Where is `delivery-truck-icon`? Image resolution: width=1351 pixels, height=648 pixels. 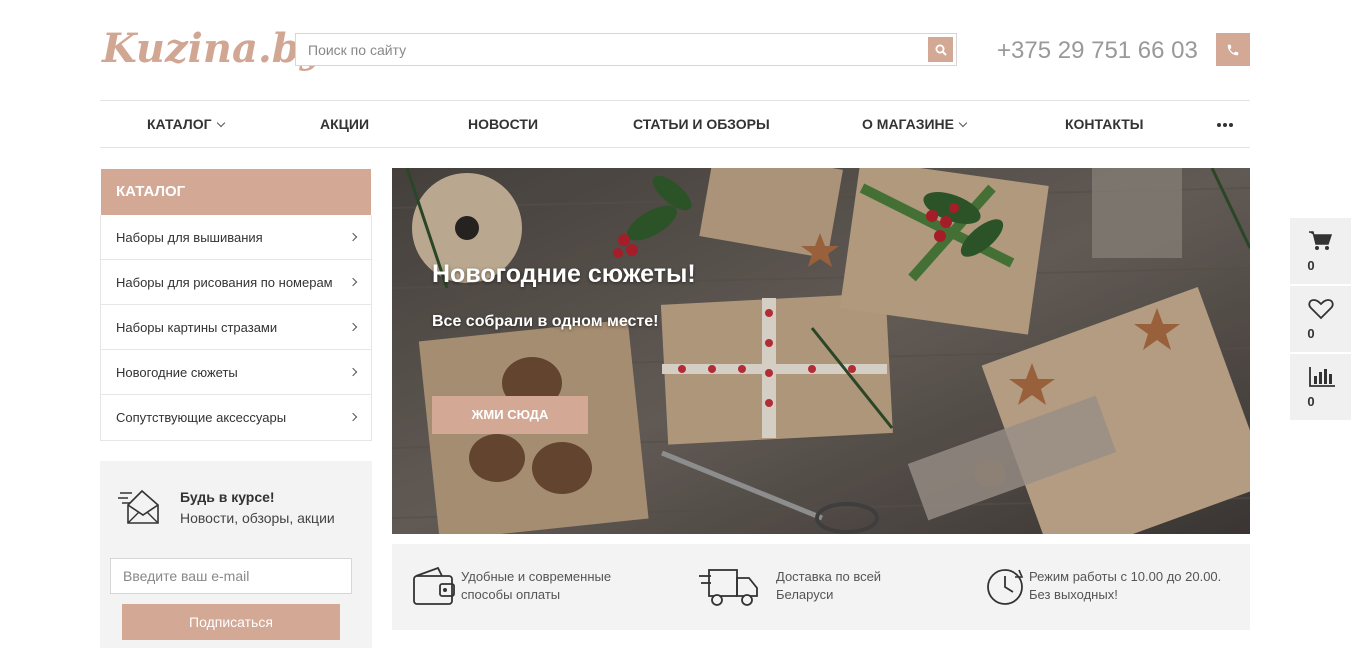 delivery-truck-icon is located at coordinates (728, 587).